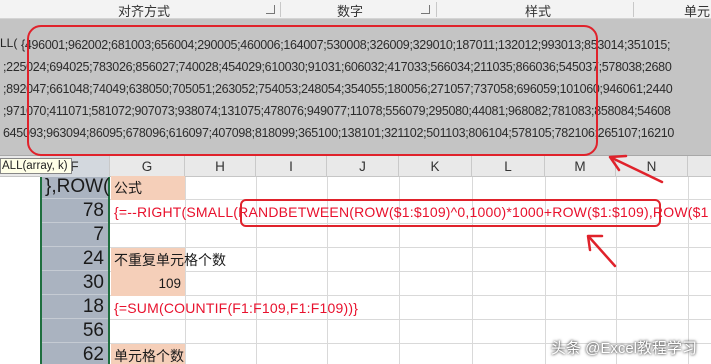  I want to click on cell-f-value: 24, so click(75, 259).